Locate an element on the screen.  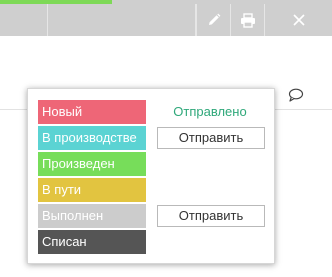
print-button is located at coordinates (247, 20).